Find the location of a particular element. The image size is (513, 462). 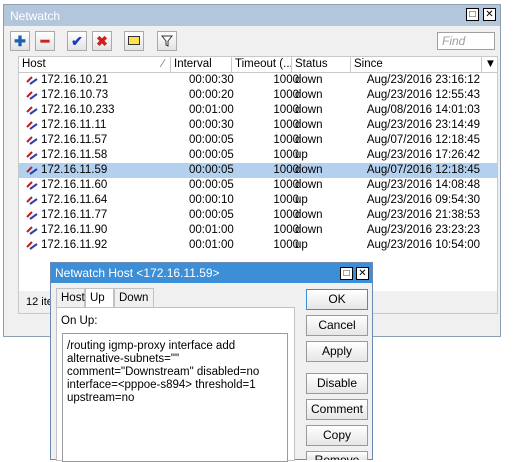

comment-host-button: Comment is located at coordinates (337, 409).